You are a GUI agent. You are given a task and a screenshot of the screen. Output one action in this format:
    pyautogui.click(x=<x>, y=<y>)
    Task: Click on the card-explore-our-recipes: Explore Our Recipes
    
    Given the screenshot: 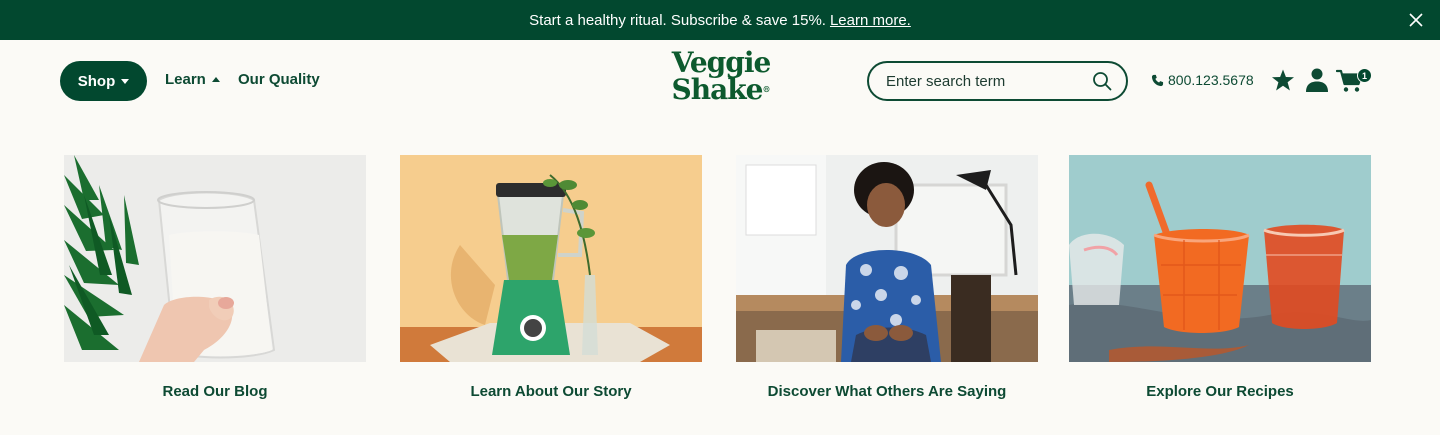 What is the action you would take?
    pyautogui.click(x=1220, y=277)
    